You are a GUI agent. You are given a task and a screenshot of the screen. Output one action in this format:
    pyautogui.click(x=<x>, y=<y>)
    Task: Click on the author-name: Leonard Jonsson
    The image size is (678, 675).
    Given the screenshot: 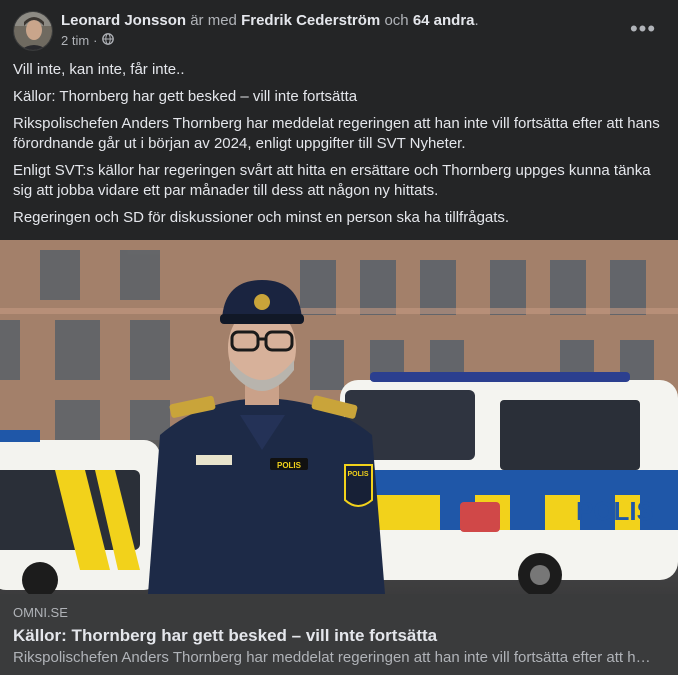 What is the action you would take?
    pyautogui.click(x=123, y=20)
    